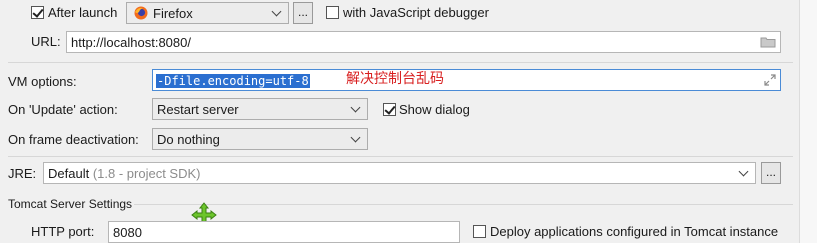 The width and height of the screenshot is (817, 243). What do you see at coordinates (389, 109) in the screenshot?
I see `show-dialog-checkbox` at bounding box center [389, 109].